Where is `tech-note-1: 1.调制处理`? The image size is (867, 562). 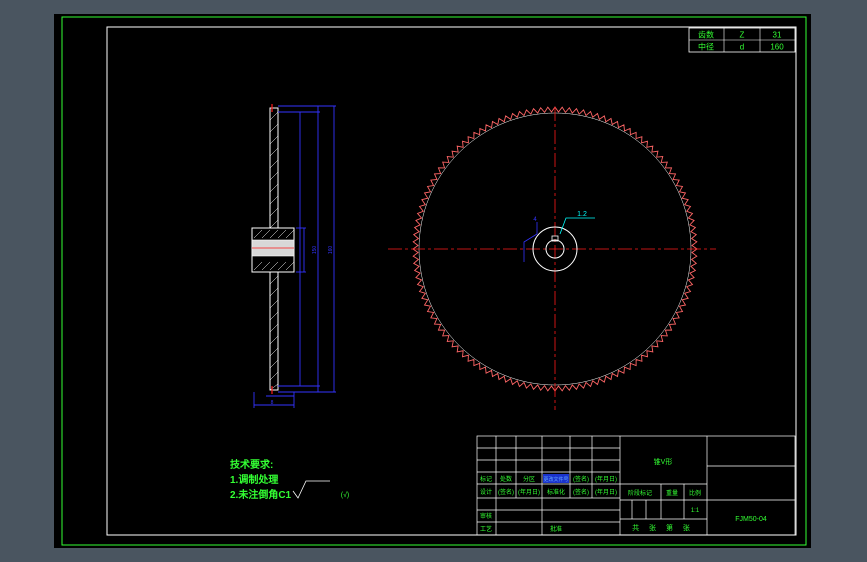 tech-note-1: 1.调制处理 is located at coordinates (254, 479).